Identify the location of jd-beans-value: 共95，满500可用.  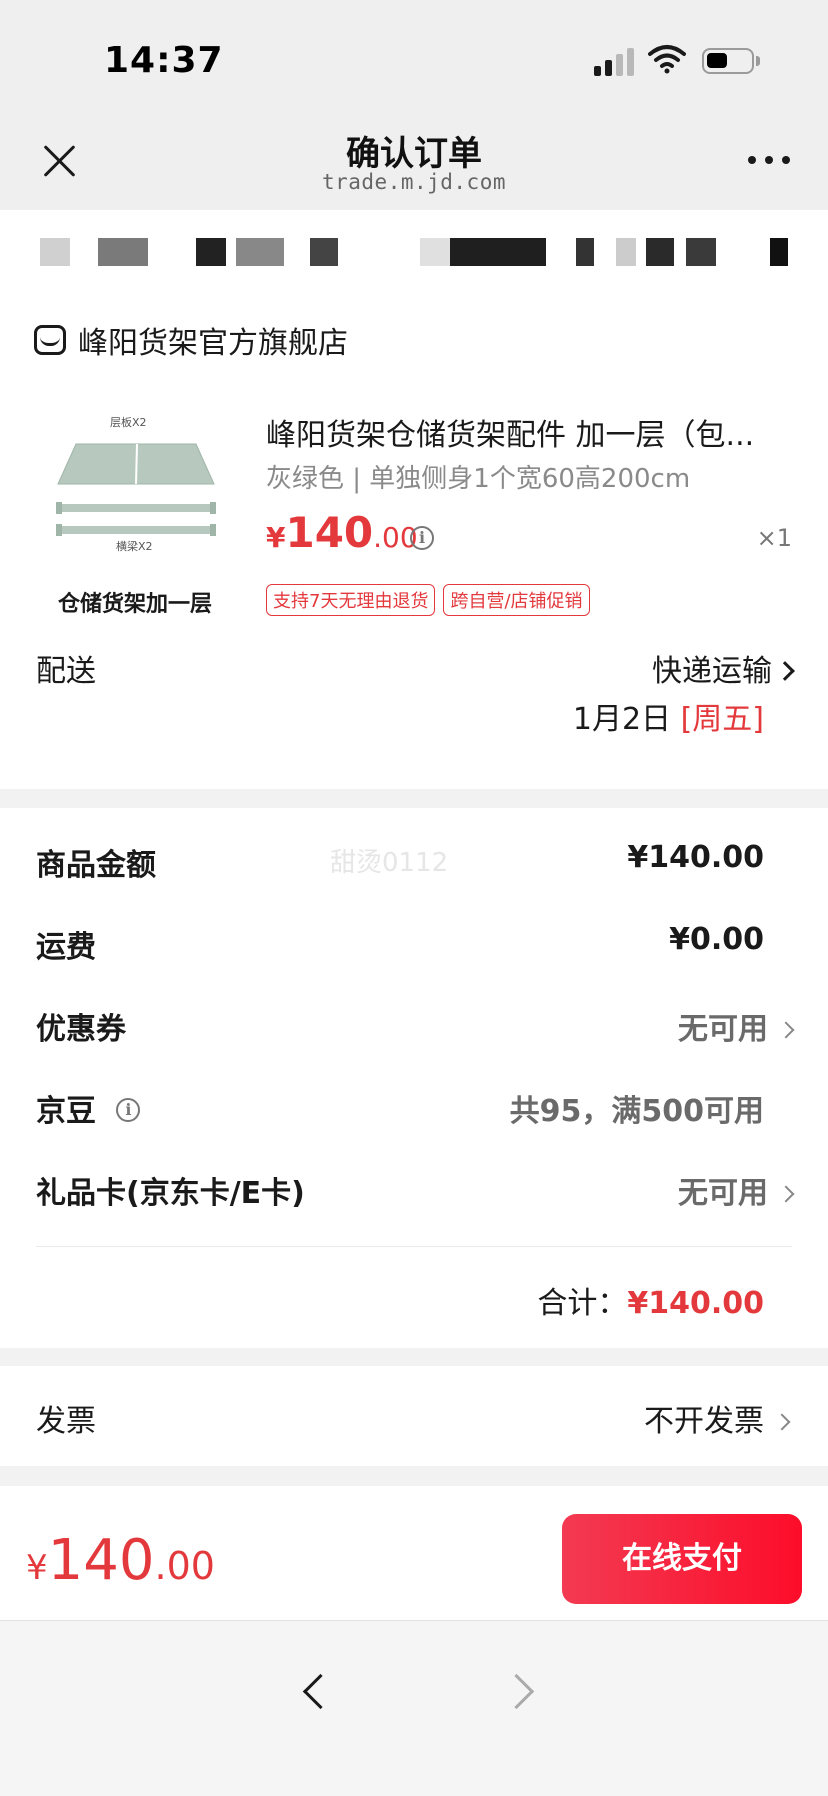
(636, 1111).